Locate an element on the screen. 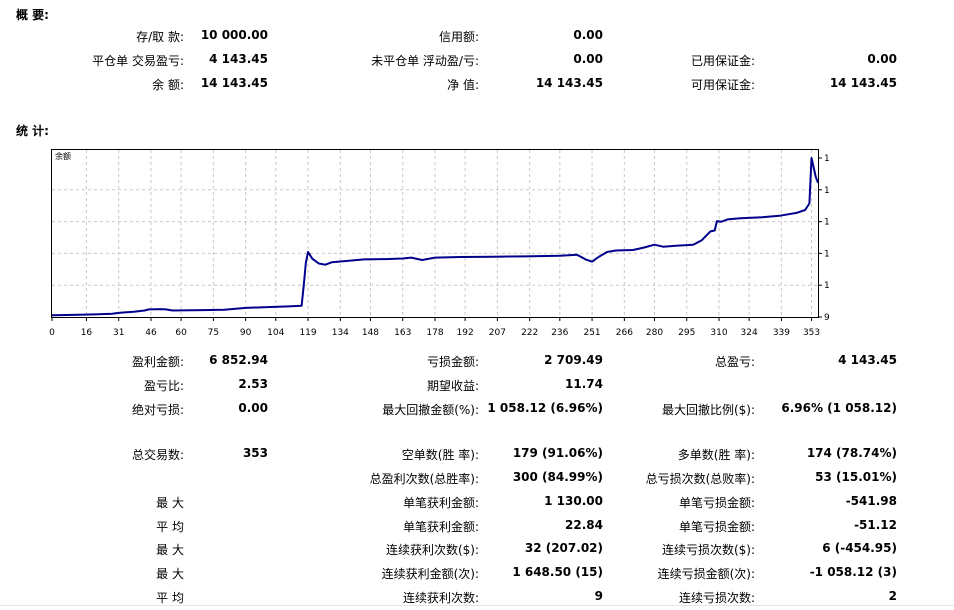 This screenshot has width=954, height=610. x-tick-label: 236 is located at coordinates (559, 333).